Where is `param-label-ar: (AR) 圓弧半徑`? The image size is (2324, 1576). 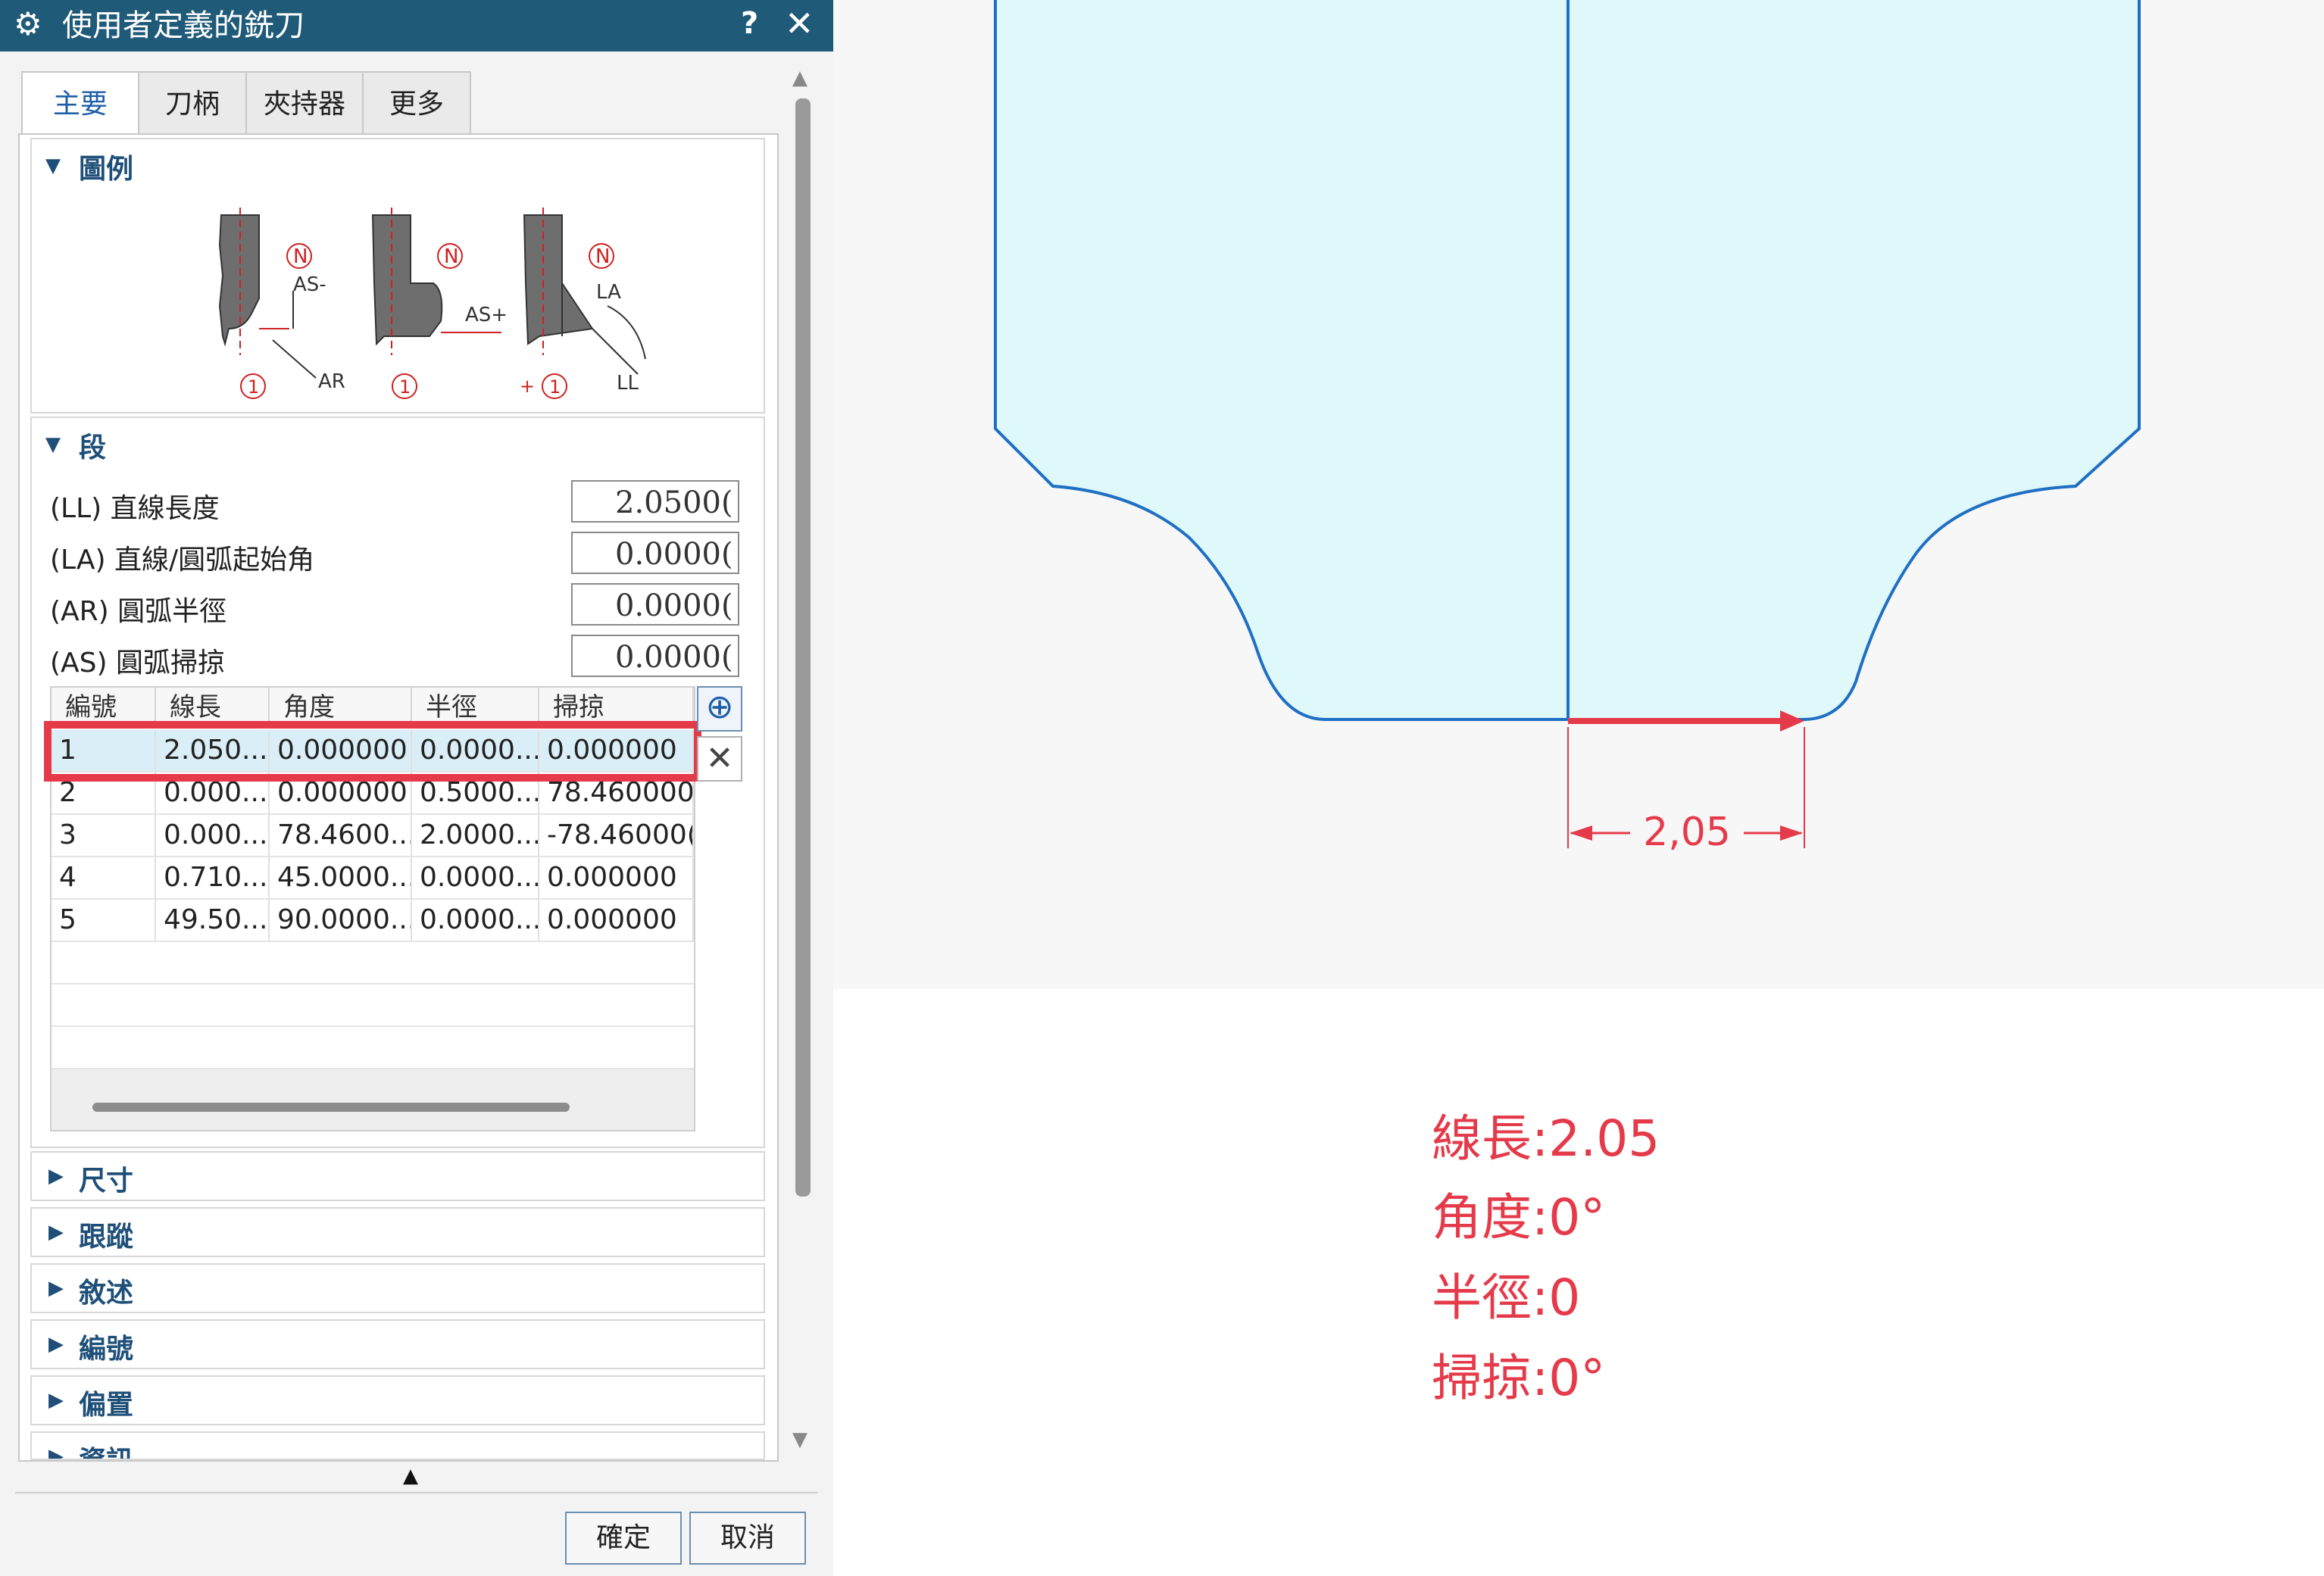
param-label-ar: (AR) 圓弧半徑 is located at coordinates (138, 611).